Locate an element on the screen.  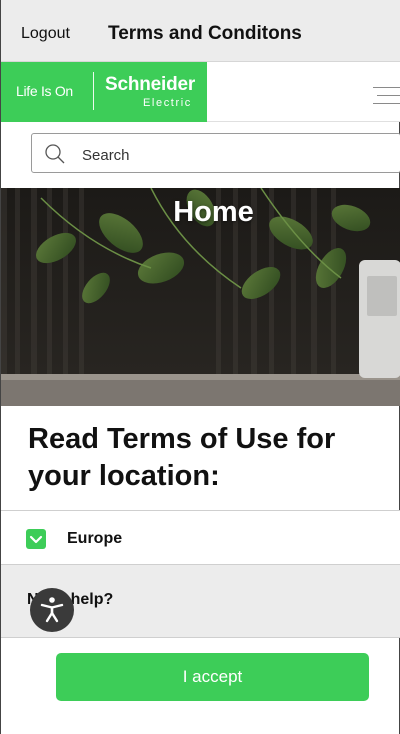
terms-heading: Read Terms of Use for your location: is located at coordinates (182, 457).